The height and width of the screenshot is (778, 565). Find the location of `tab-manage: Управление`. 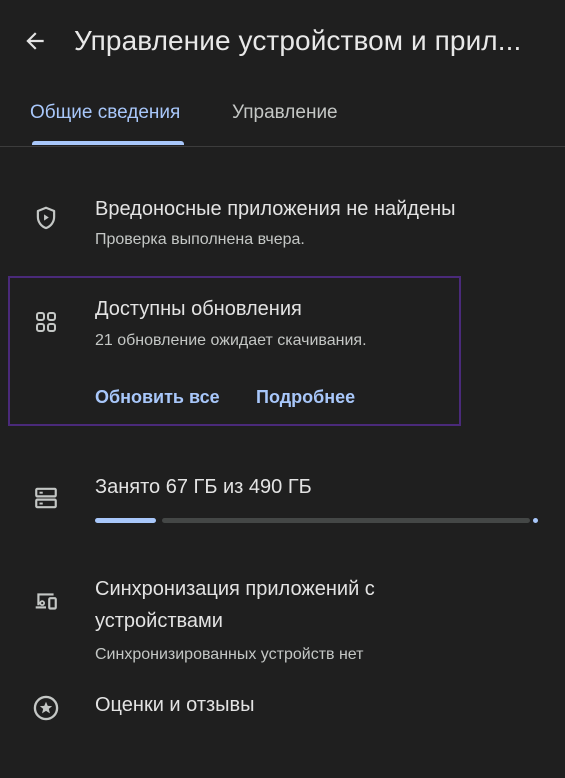

tab-manage: Управление is located at coordinates (285, 113).